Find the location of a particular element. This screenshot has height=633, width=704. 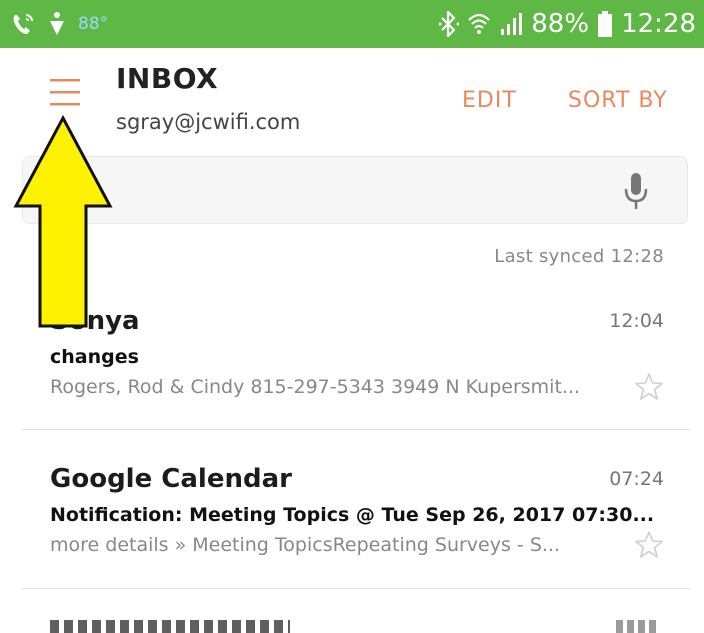

battery-percent: 88% is located at coordinates (560, 24).